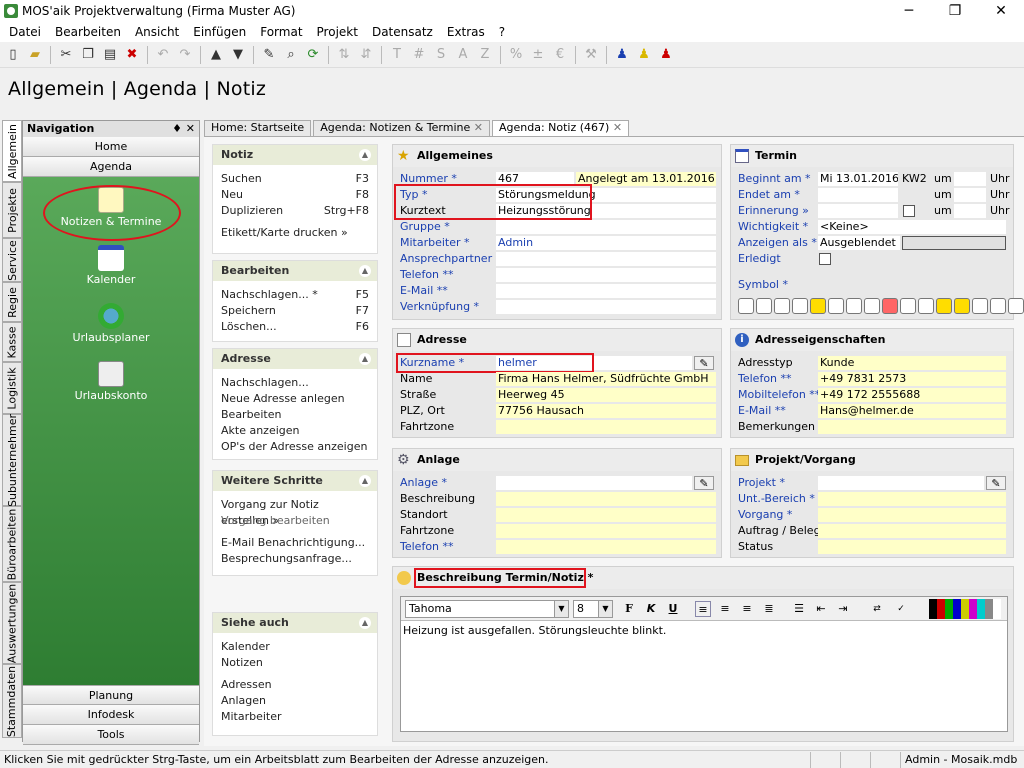 This screenshot has height=768, width=1024. What do you see at coordinates (344, 55) in the screenshot?
I see `sort-asc-icon: ⇅` at bounding box center [344, 55].